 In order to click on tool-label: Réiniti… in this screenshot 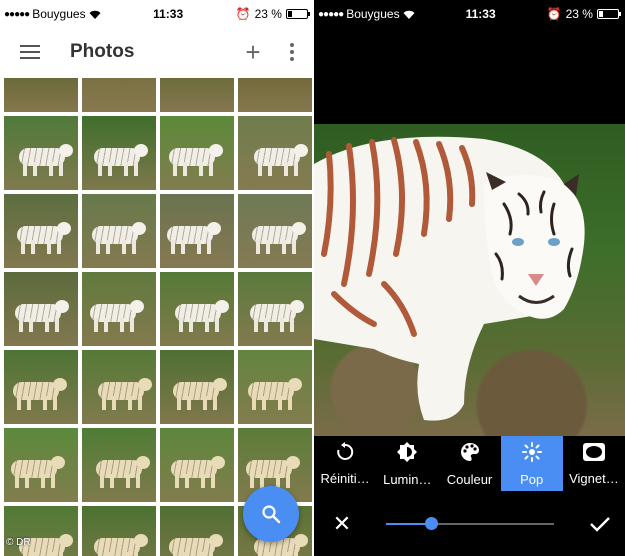, I will do `click(345, 478)`.